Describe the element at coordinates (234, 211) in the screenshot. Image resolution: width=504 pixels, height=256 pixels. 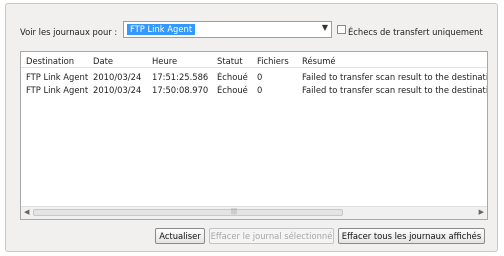
I see `scrollbar-grip-icon: |||` at that location.